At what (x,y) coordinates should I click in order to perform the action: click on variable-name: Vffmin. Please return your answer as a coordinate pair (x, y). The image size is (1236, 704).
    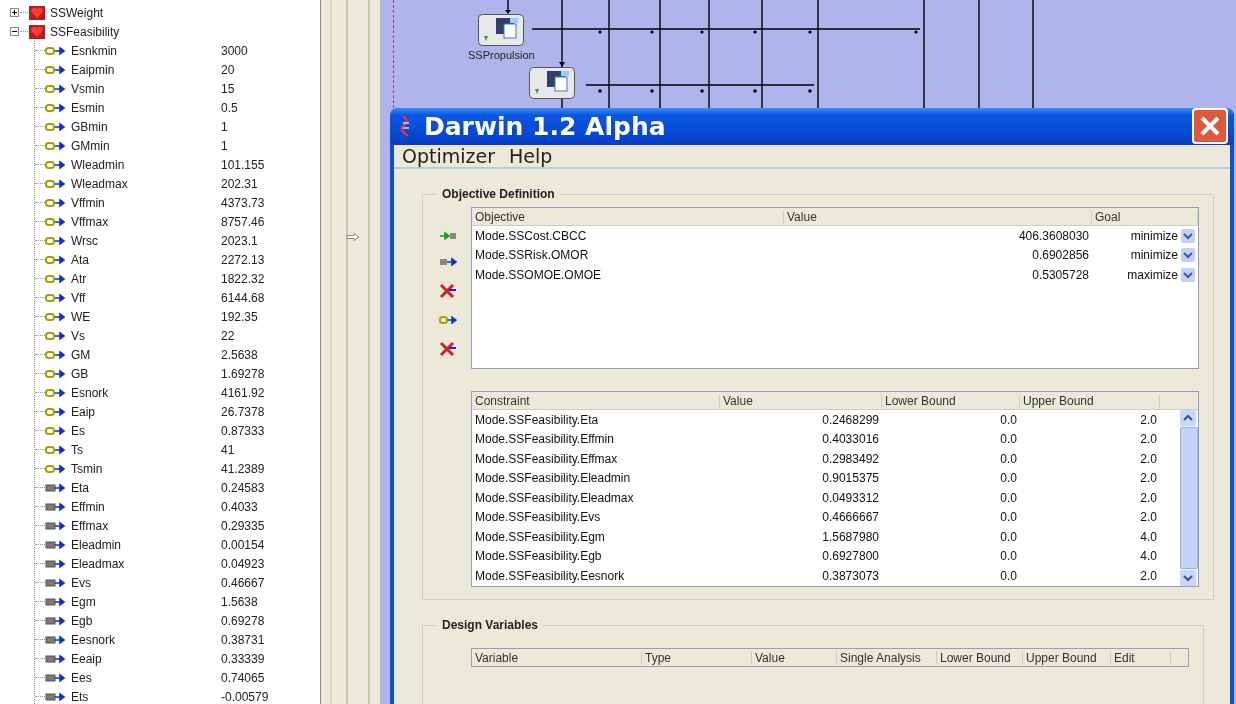
    Looking at the image, I should click on (146, 202).